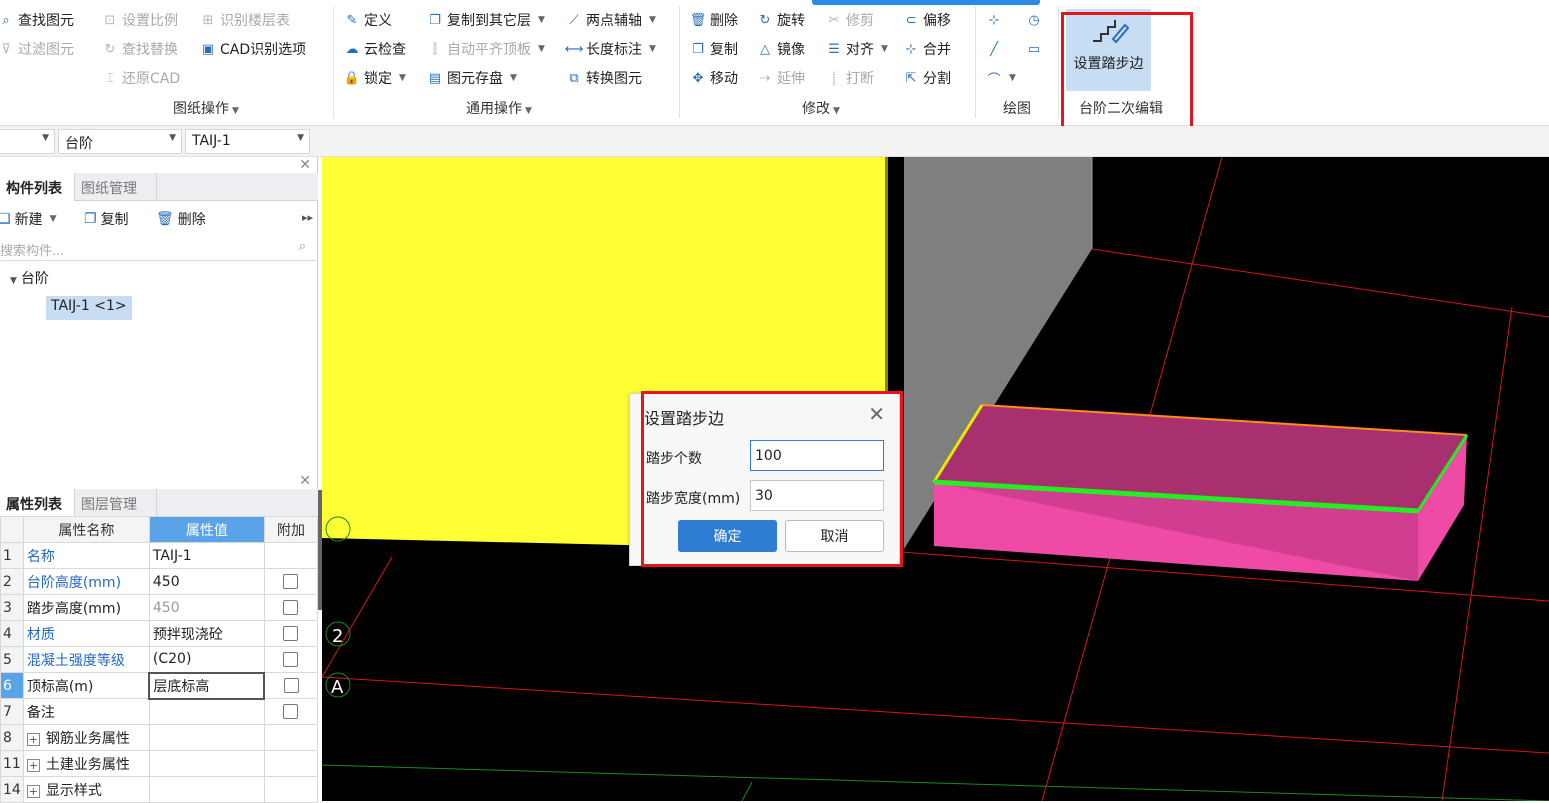 This screenshot has height=803, width=1549. I want to click on convert-element-button: ⧉ 转换图元, so click(604, 78).